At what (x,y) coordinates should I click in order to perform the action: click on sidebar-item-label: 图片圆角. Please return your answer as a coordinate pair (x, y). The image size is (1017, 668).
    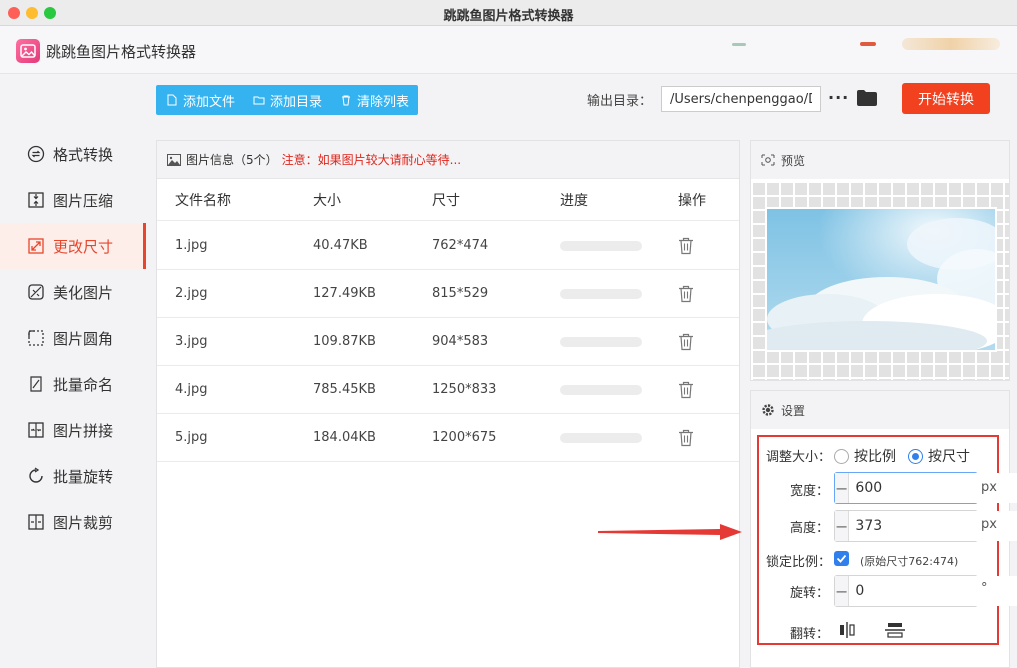
    Looking at the image, I should click on (83, 338).